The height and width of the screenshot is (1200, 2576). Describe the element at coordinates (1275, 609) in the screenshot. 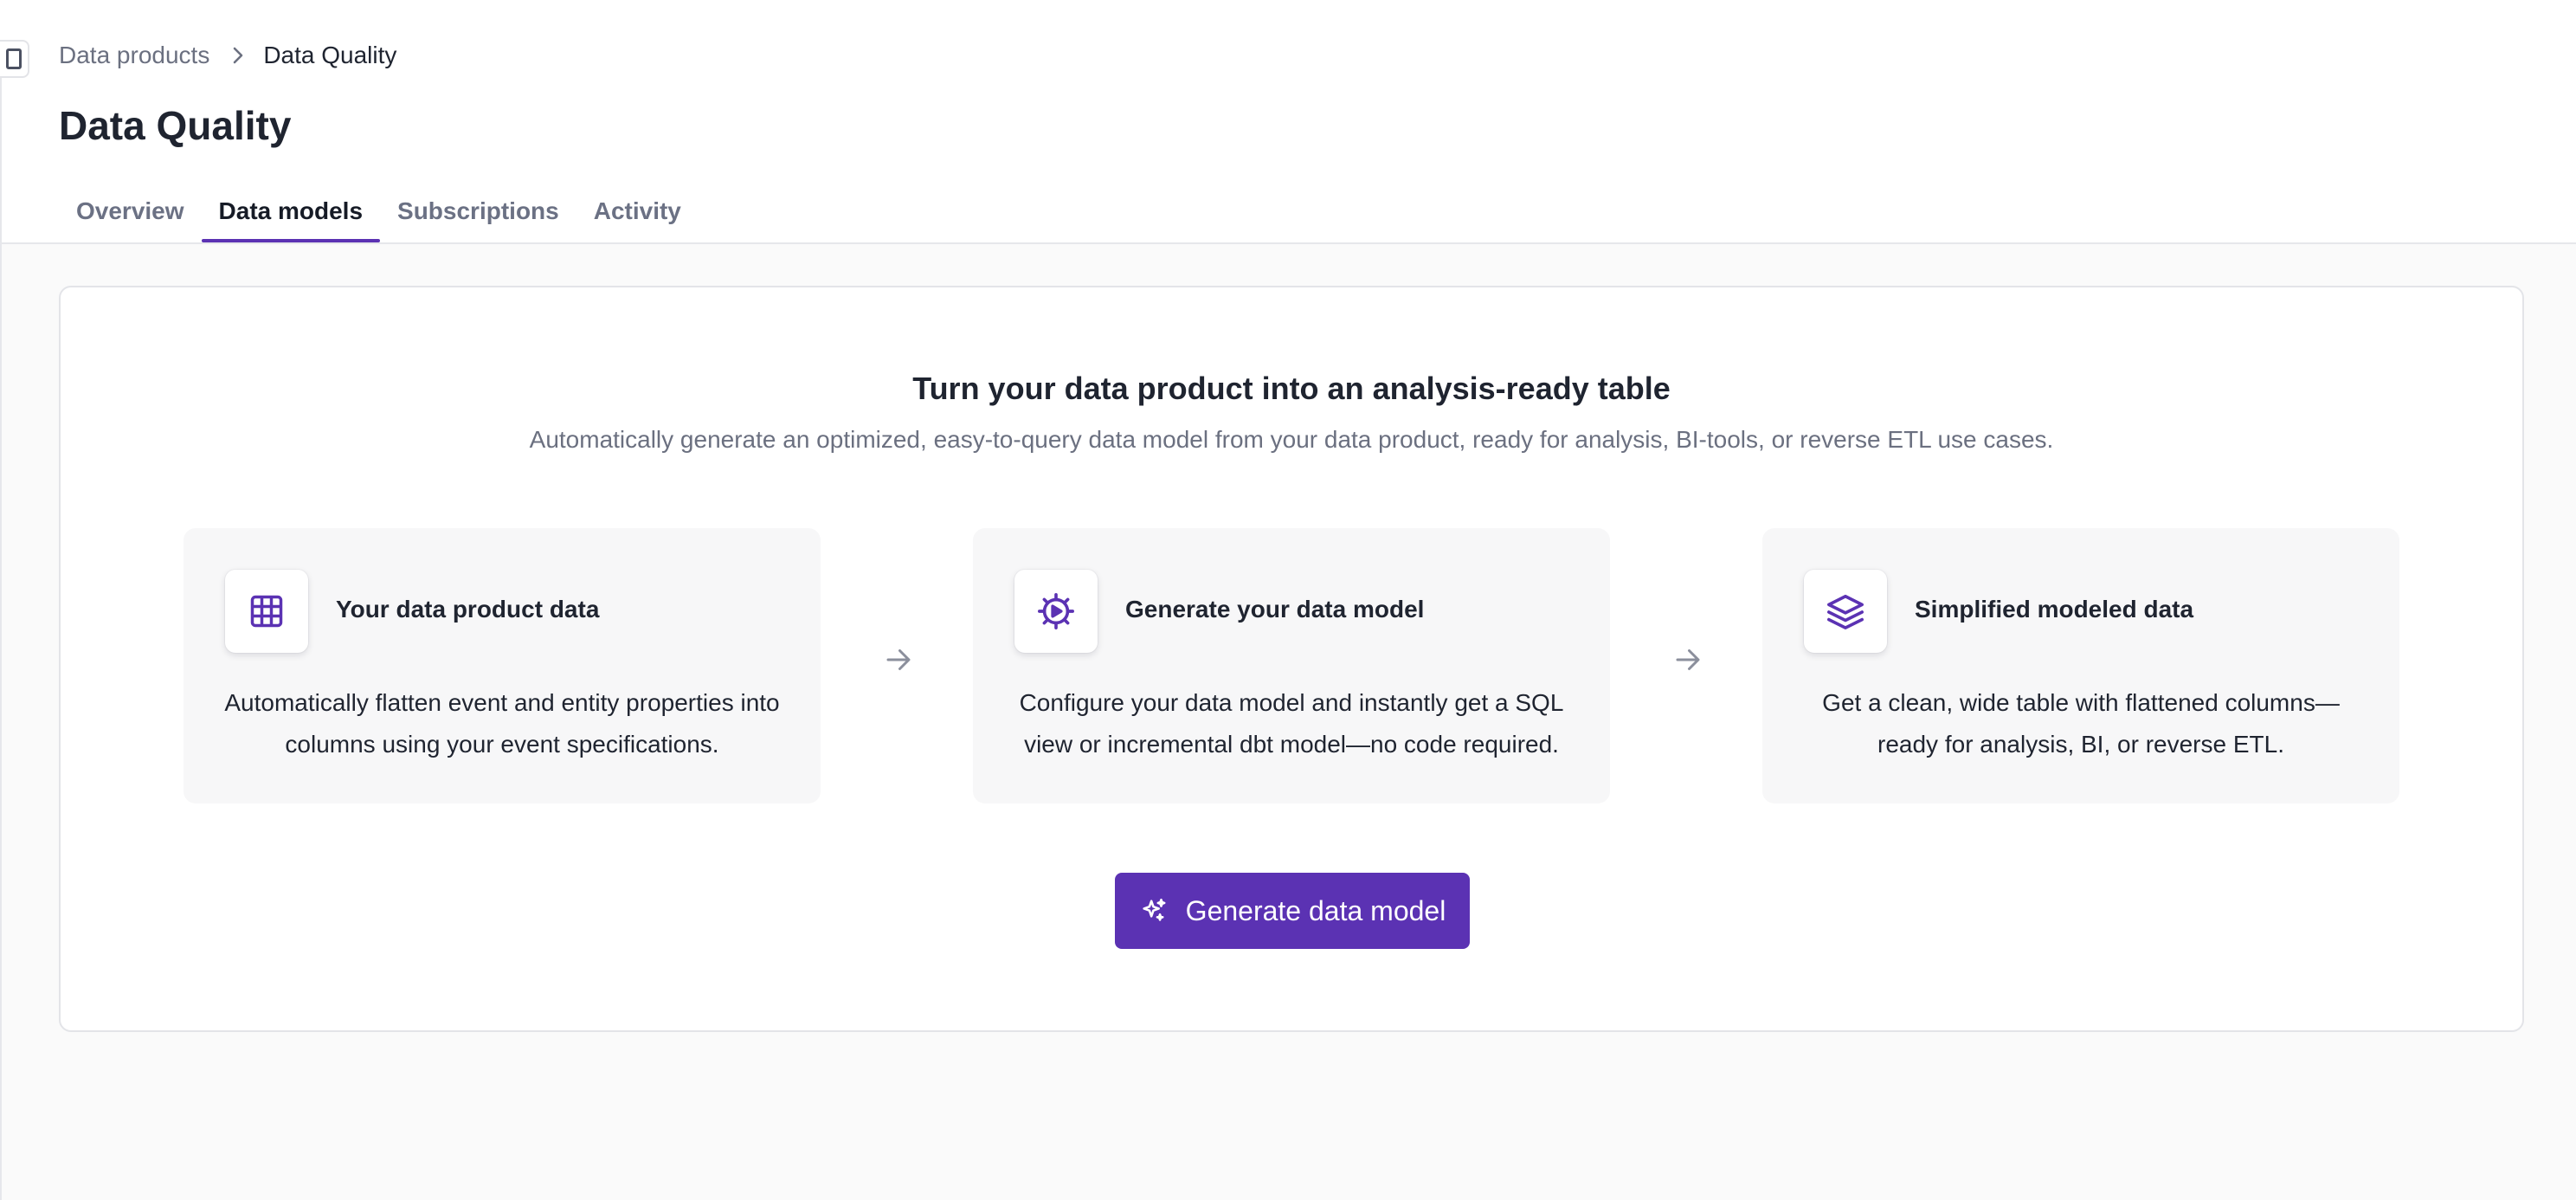

I see `step-title: Generate your data model` at that location.